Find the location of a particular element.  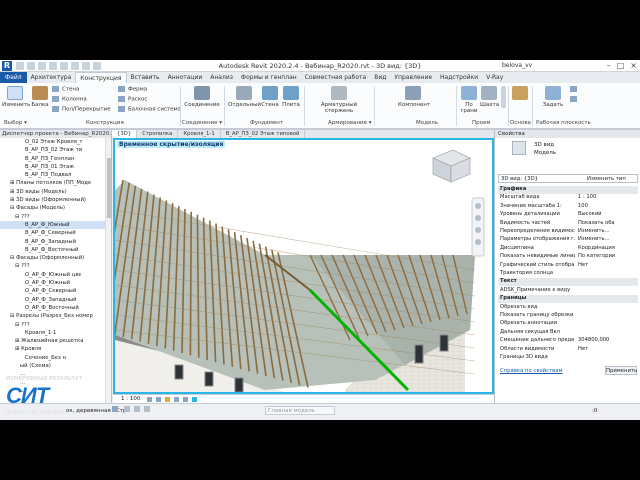

property-row: Показать невидимые линии По категории is located at coordinates (568, 257).